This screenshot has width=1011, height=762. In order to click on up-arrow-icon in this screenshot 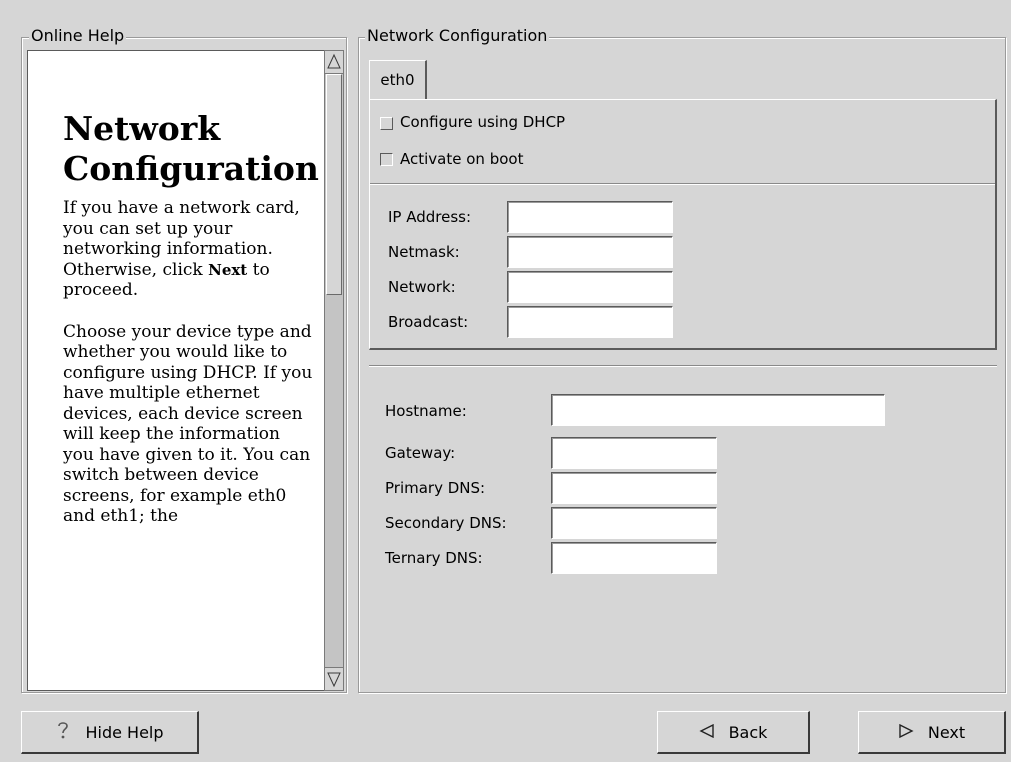, I will do `click(334, 61)`.